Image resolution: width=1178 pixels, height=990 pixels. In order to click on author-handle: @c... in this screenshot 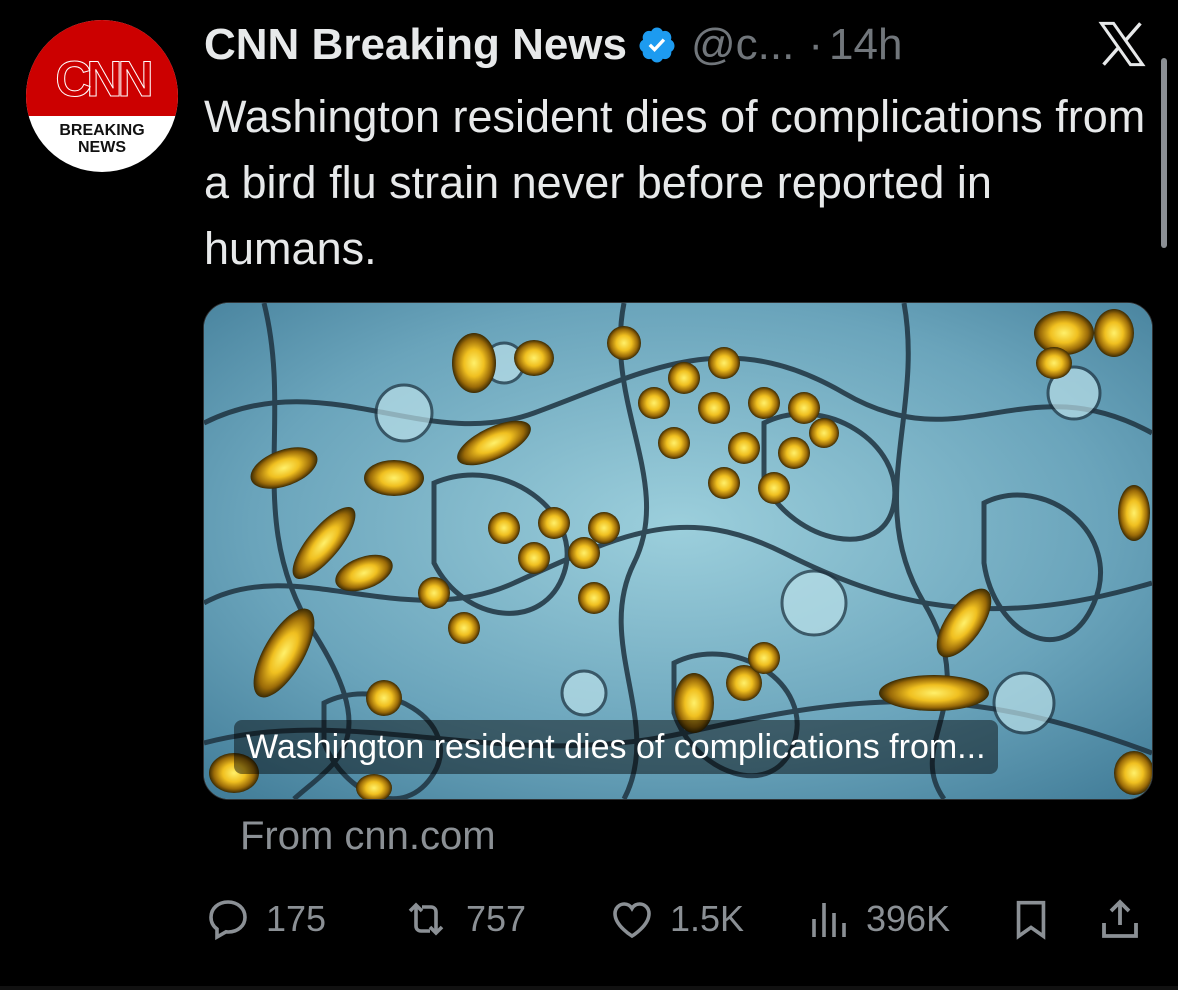, I will do `click(742, 45)`.